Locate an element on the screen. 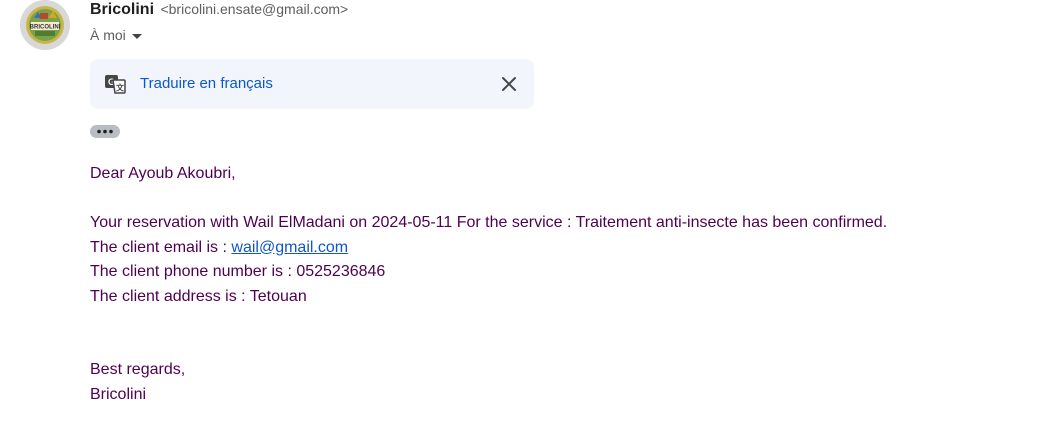 Image resolution: width=1038 pixels, height=437 pixels. sender-email: <bricolini.ensate@gmail.com> is located at coordinates (254, 9).